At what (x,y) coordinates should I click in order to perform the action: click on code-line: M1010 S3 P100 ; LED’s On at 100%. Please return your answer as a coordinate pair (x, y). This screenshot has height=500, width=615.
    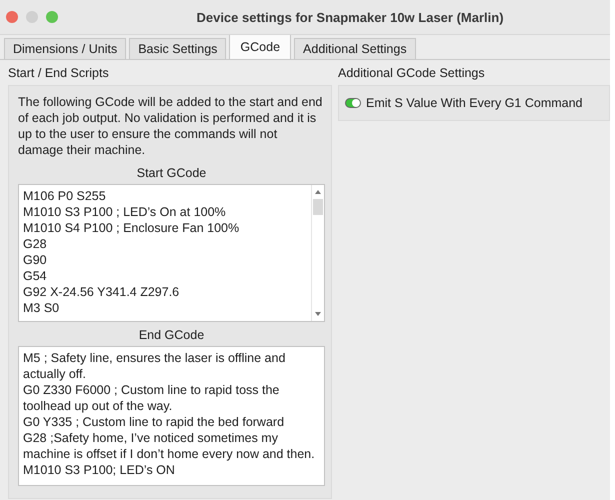
    Looking at the image, I should click on (125, 212).